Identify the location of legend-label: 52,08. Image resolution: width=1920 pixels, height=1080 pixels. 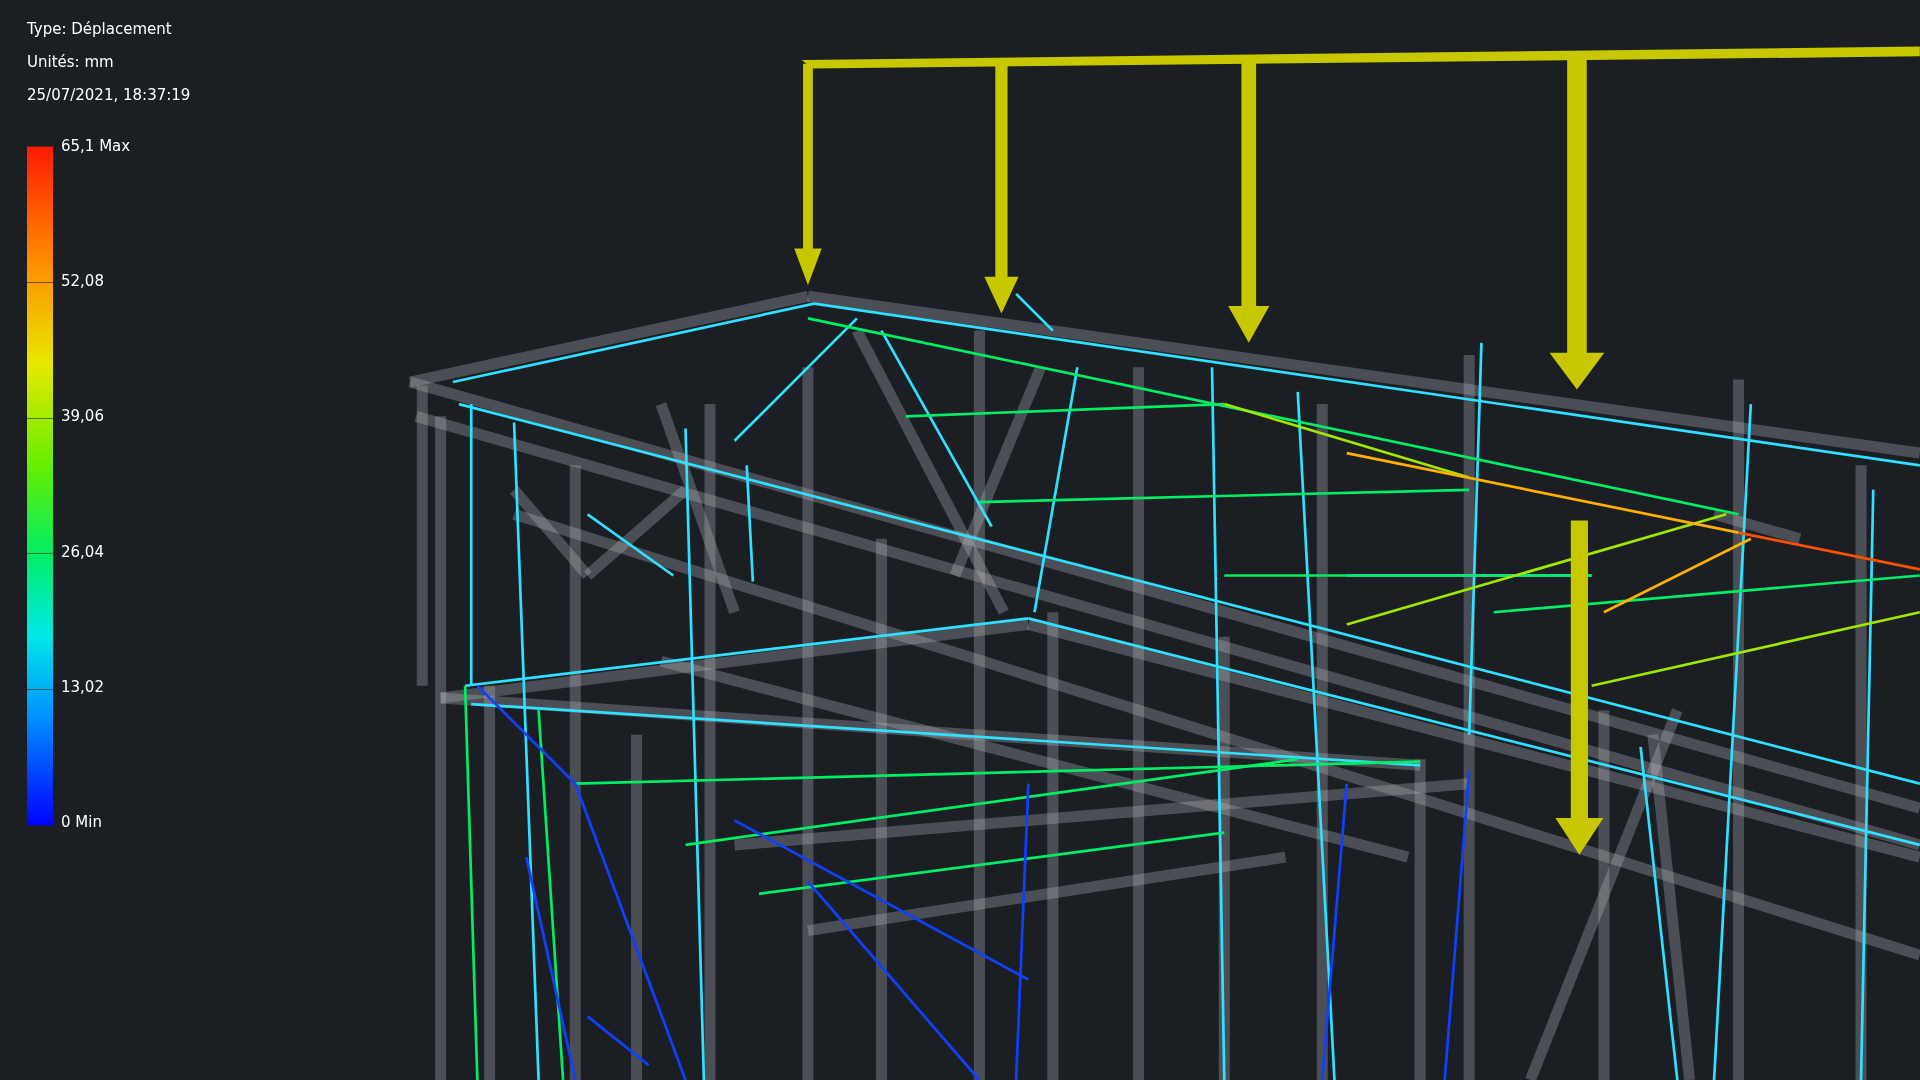
(83, 281).